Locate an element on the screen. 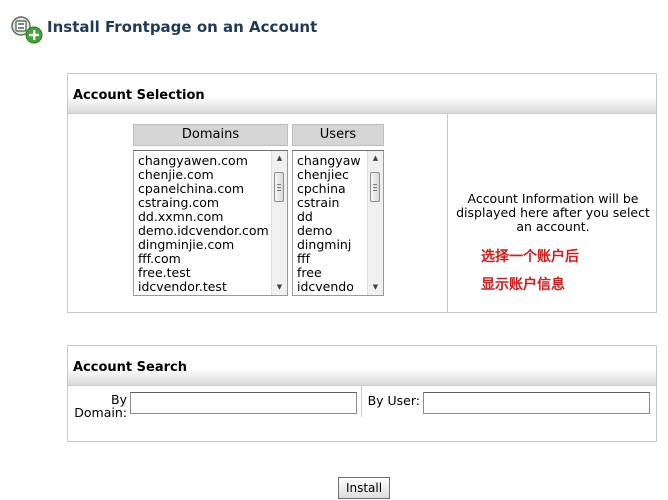 The height and width of the screenshot is (500, 668). domain-list-item: cpanelchina.com is located at coordinates (203, 189).